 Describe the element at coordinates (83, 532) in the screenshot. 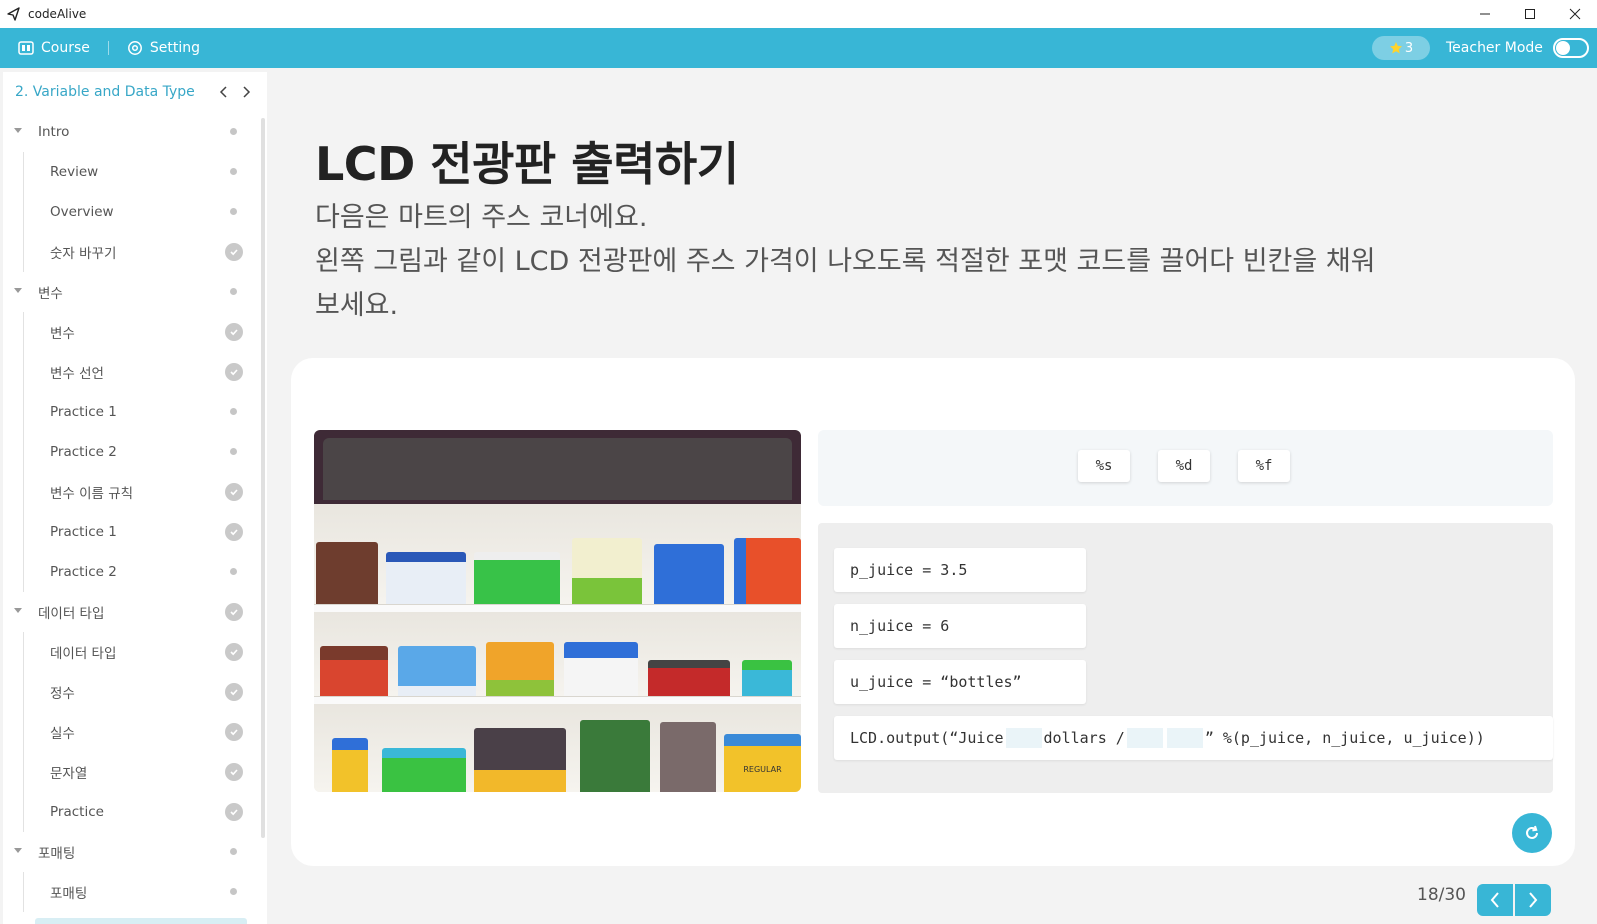

I see `sidebar-item-label: Practice 1` at that location.